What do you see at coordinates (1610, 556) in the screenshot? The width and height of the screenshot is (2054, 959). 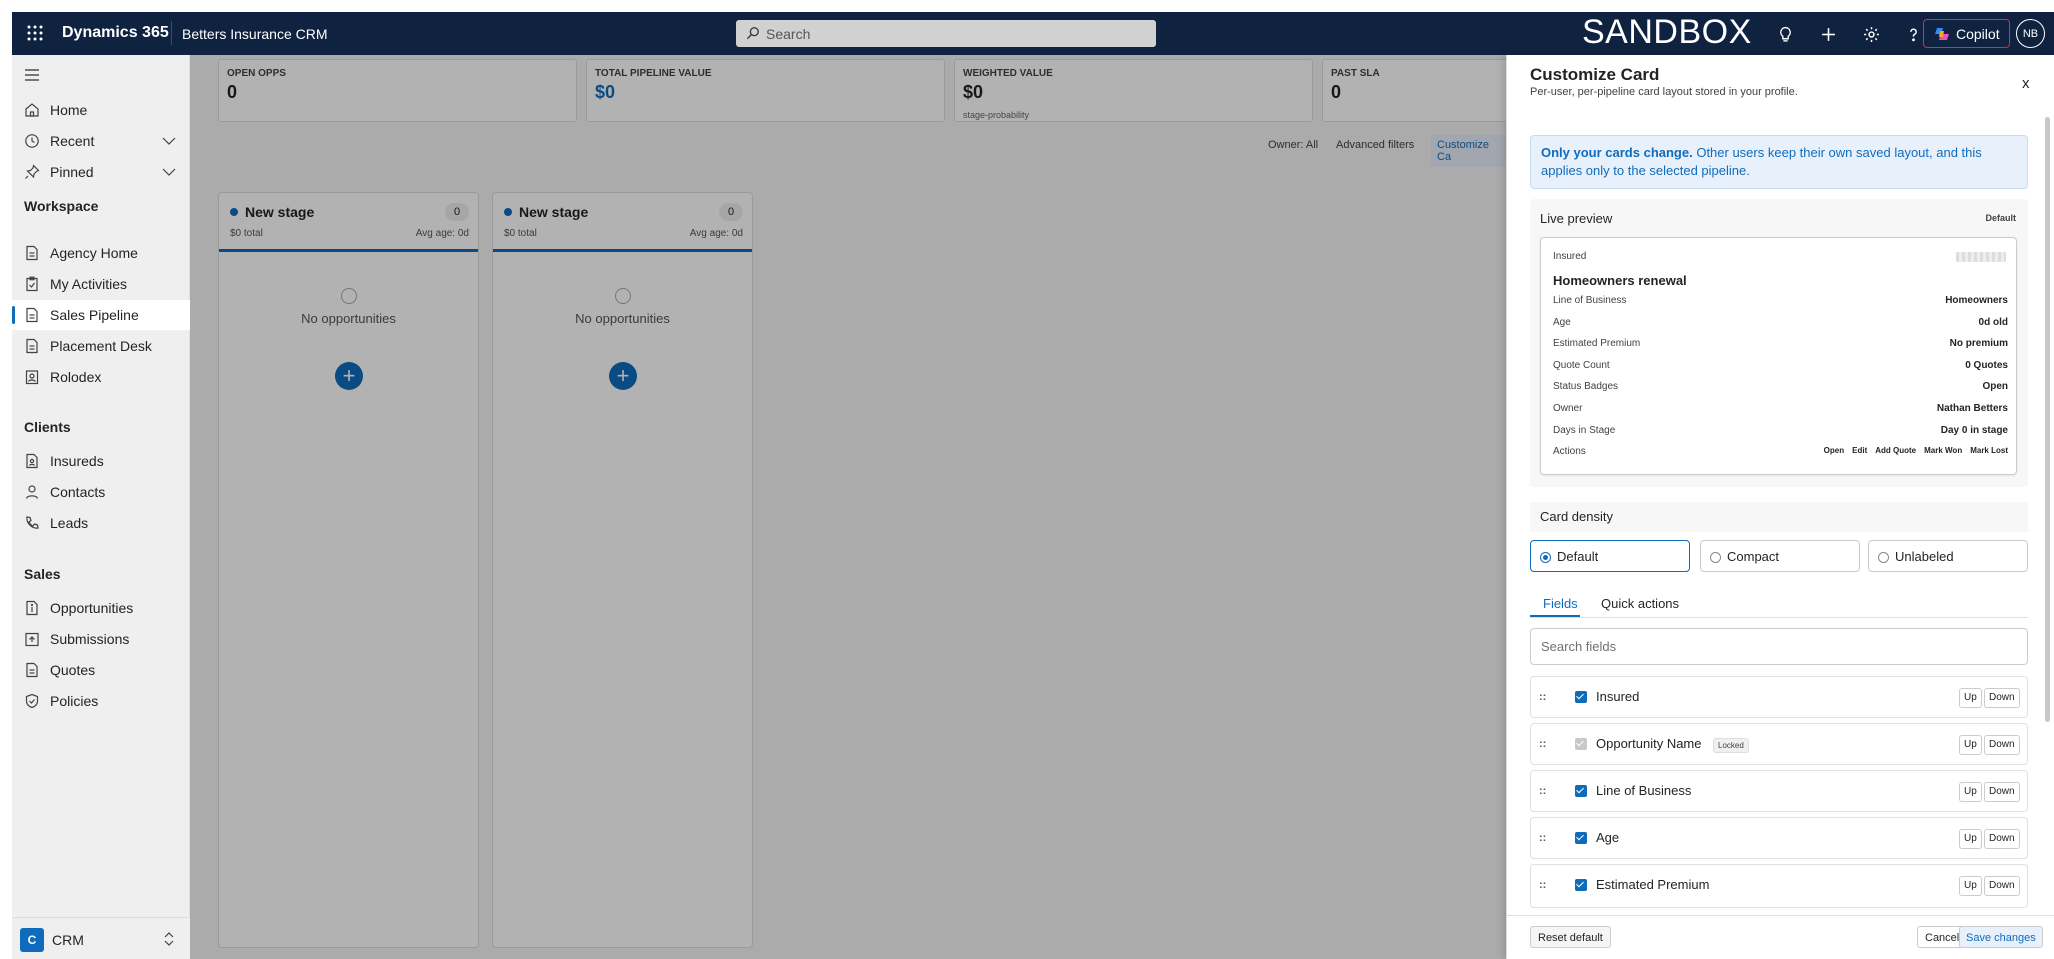 I see `density-option-default: Default` at bounding box center [1610, 556].